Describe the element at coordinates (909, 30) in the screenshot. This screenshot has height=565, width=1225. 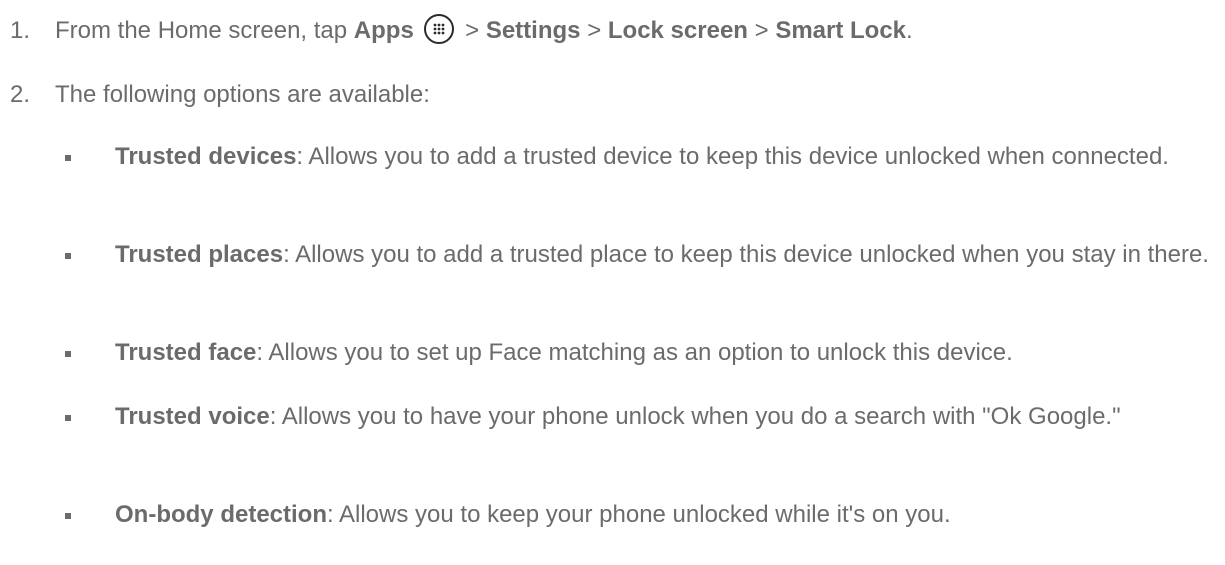
I see `step-1-period: .` at that location.